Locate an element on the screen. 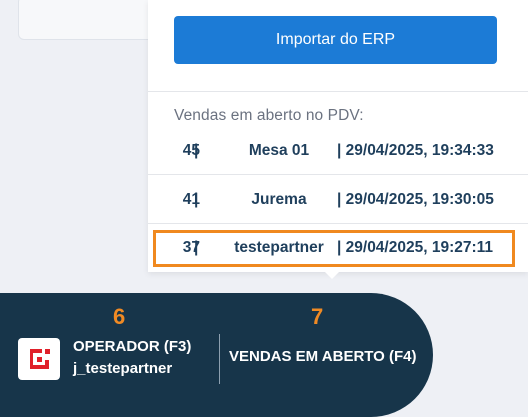 This screenshot has width=528, height=417. section-title: Vendas em aberto no PDV: is located at coordinates (269, 115).